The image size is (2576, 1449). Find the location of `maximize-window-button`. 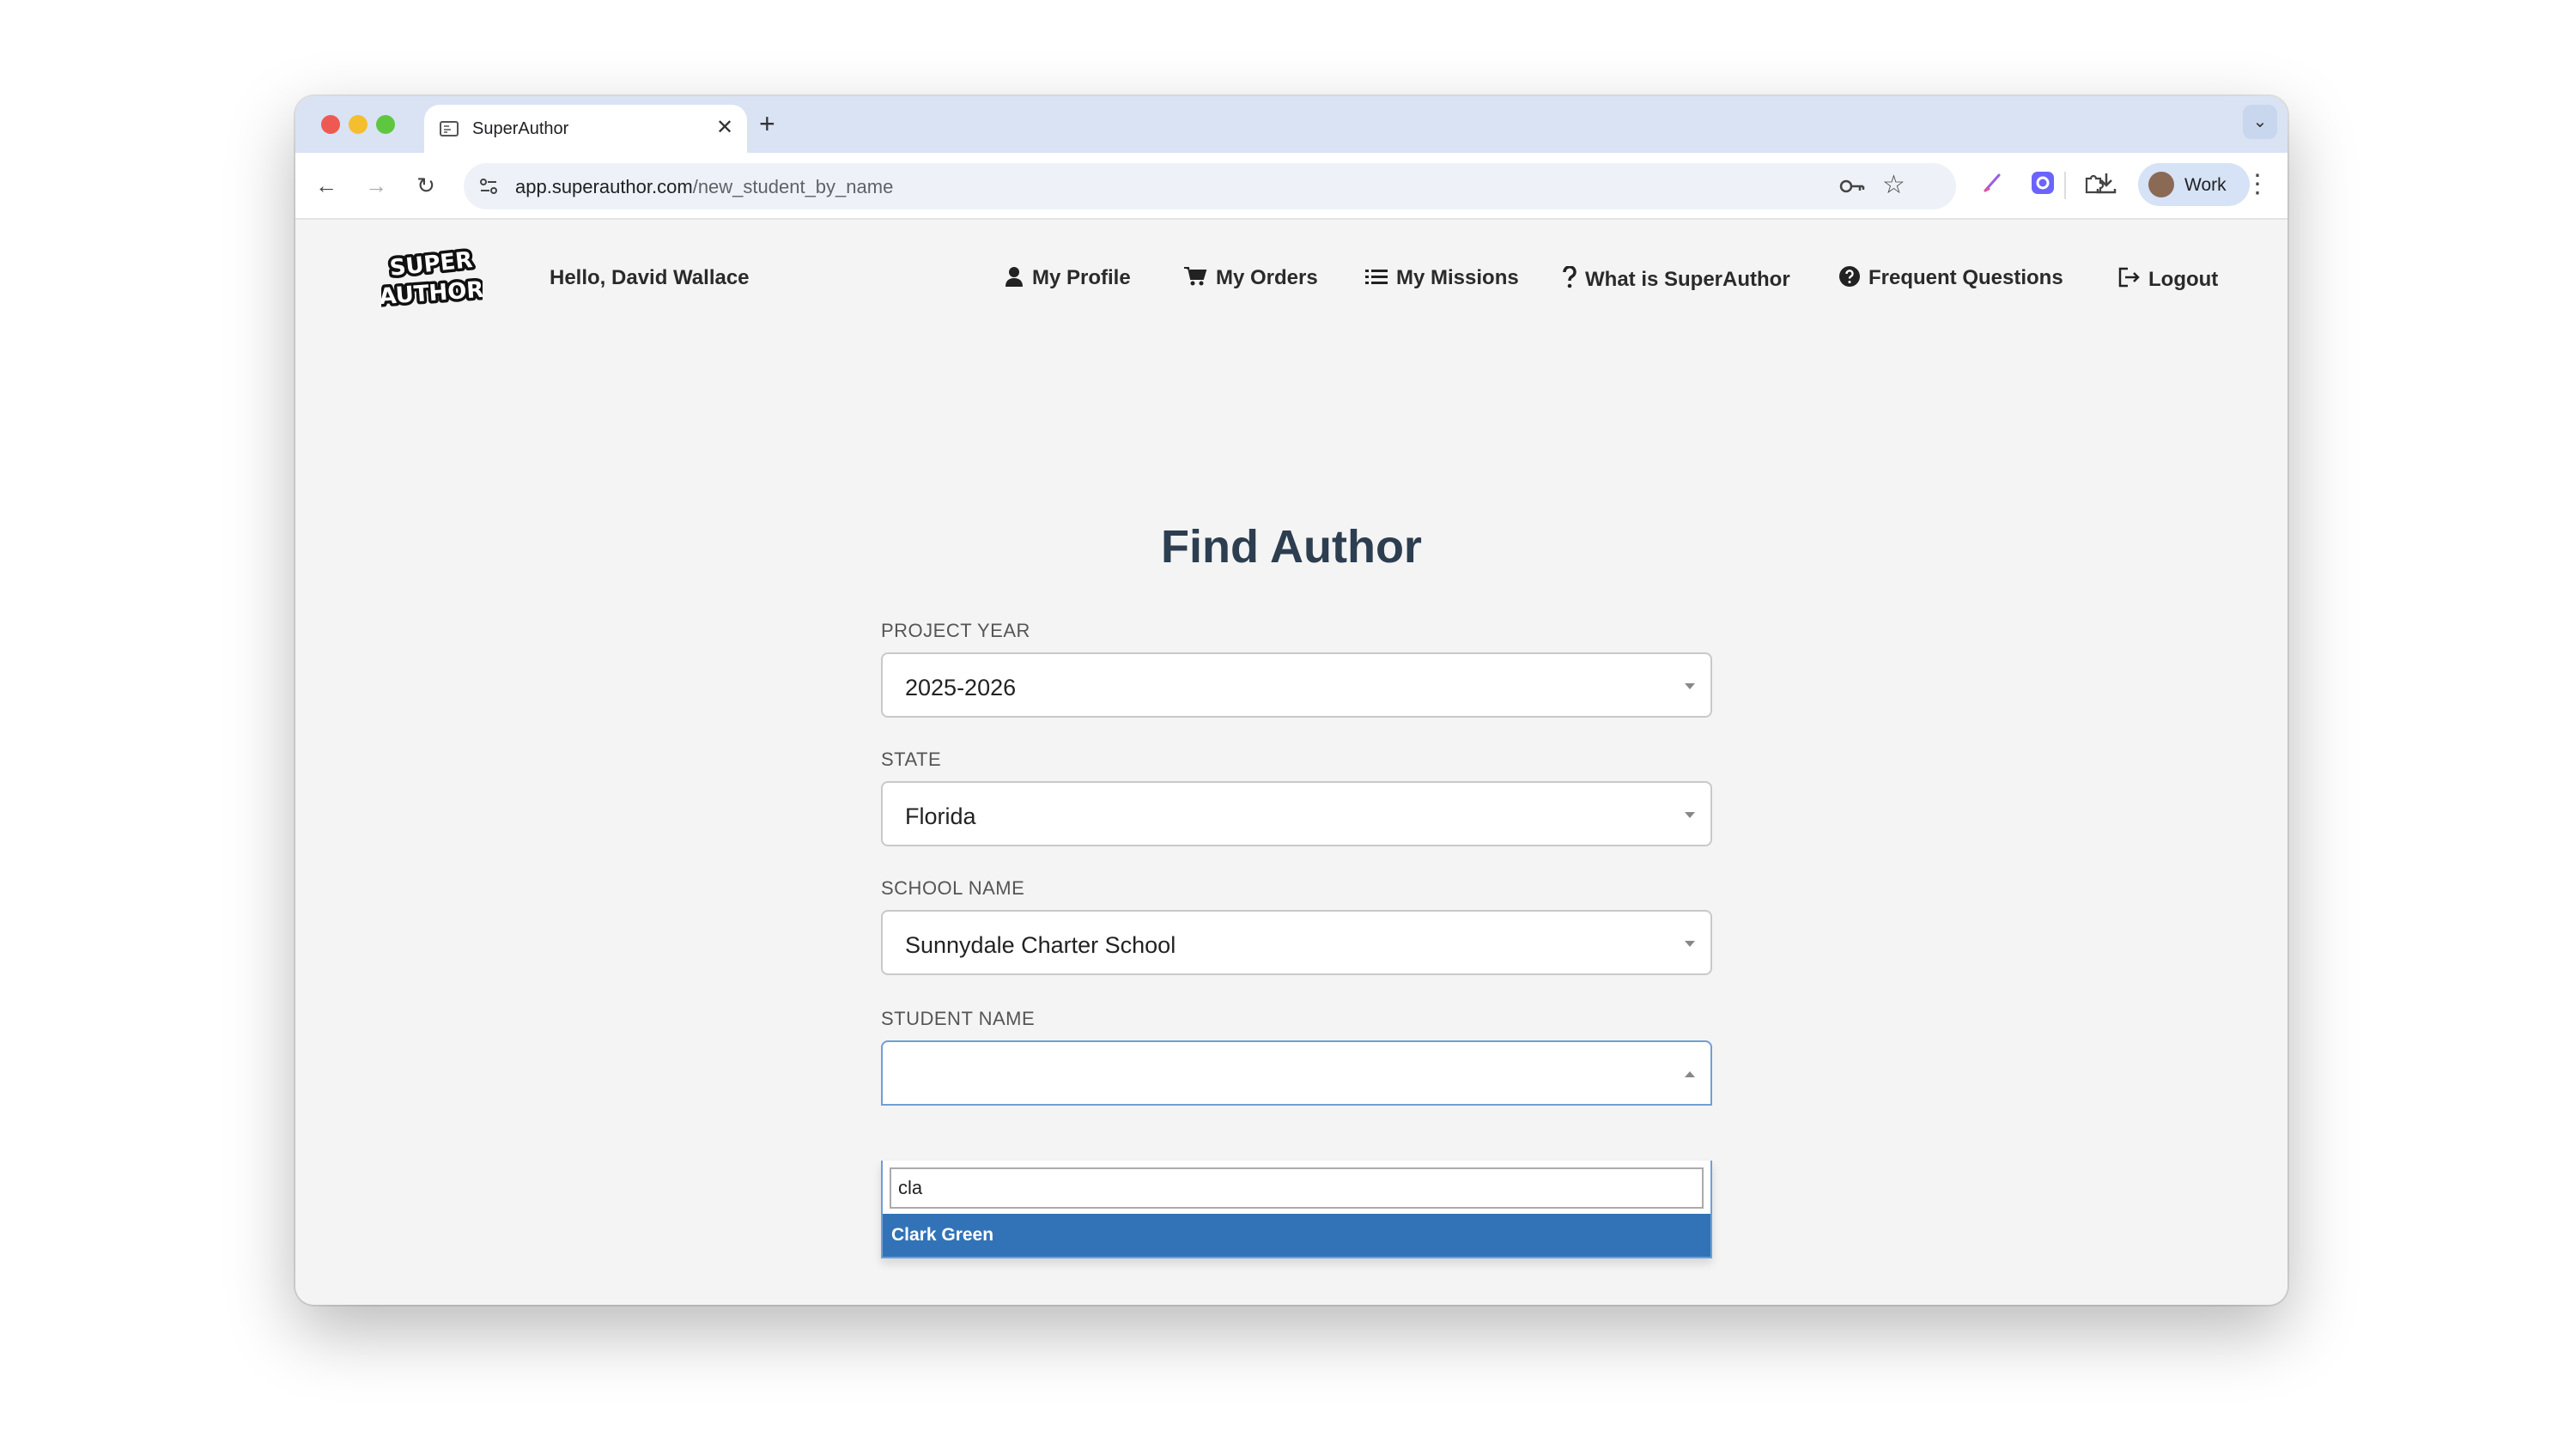

maximize-window-button is located at coordinates (386, 125).